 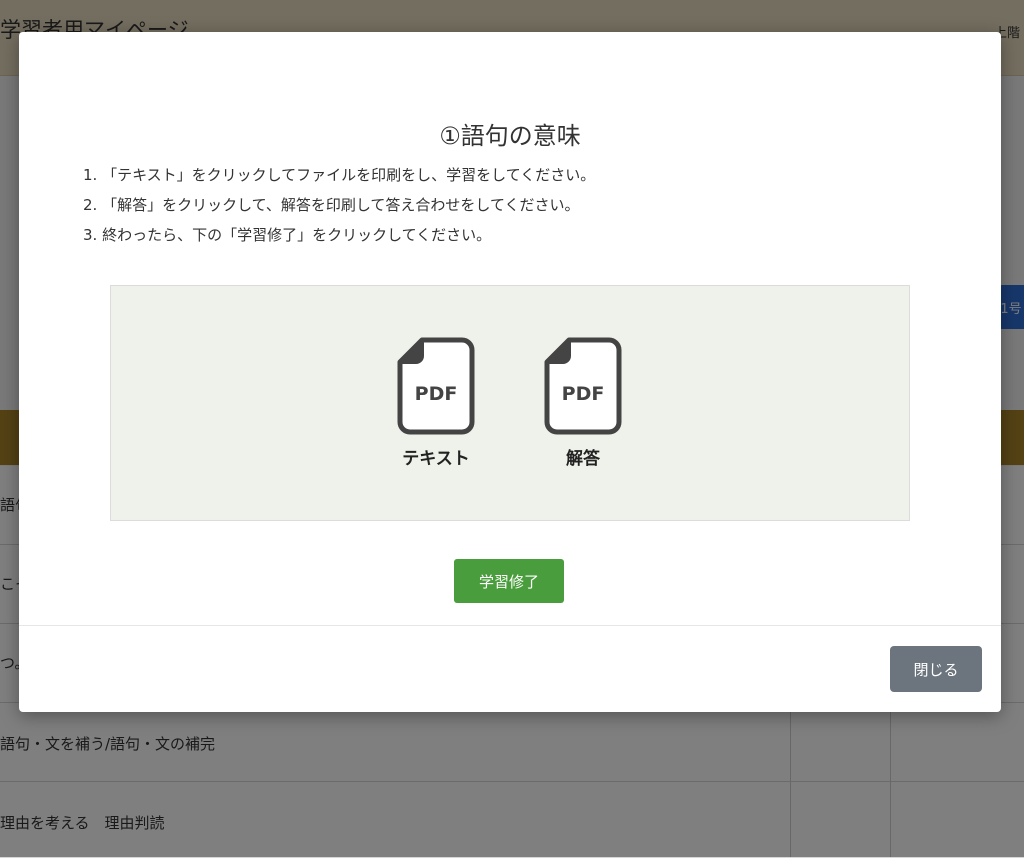 I want to click on close-button: 閉じる, so click(x=936, y=669).